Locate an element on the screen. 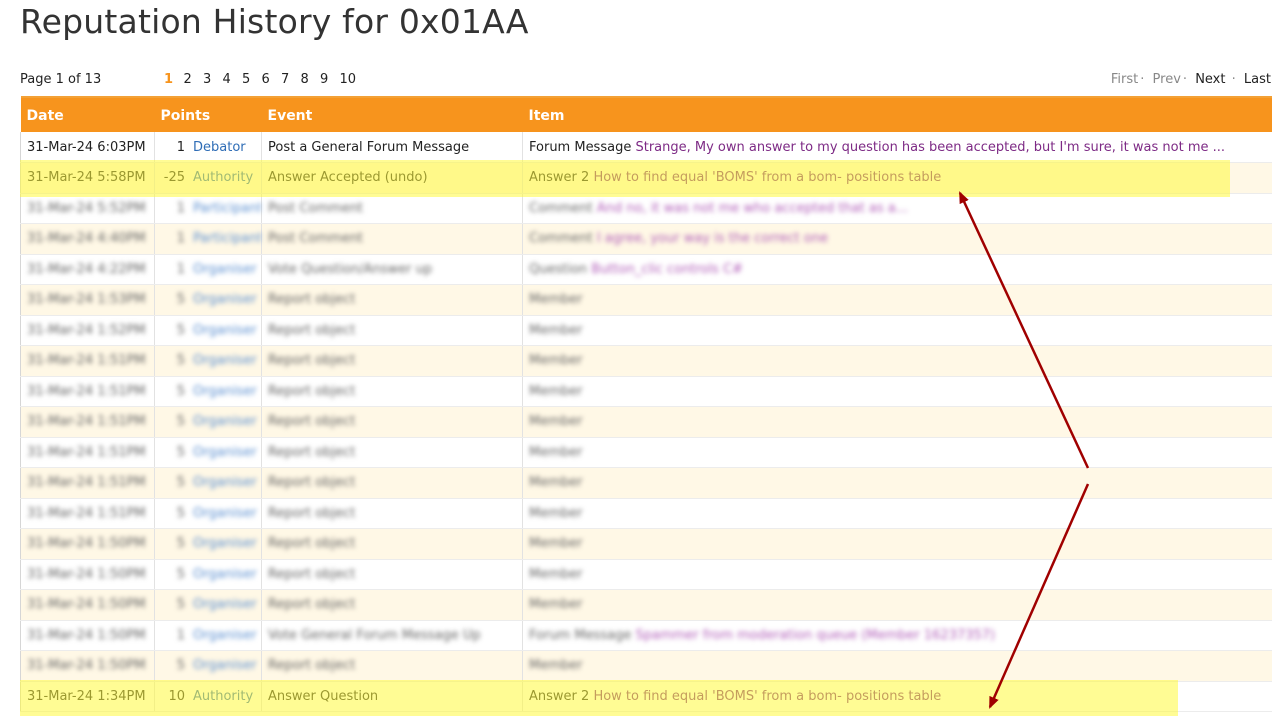  page-number-1: 1 is located at coordinates (174, 79).